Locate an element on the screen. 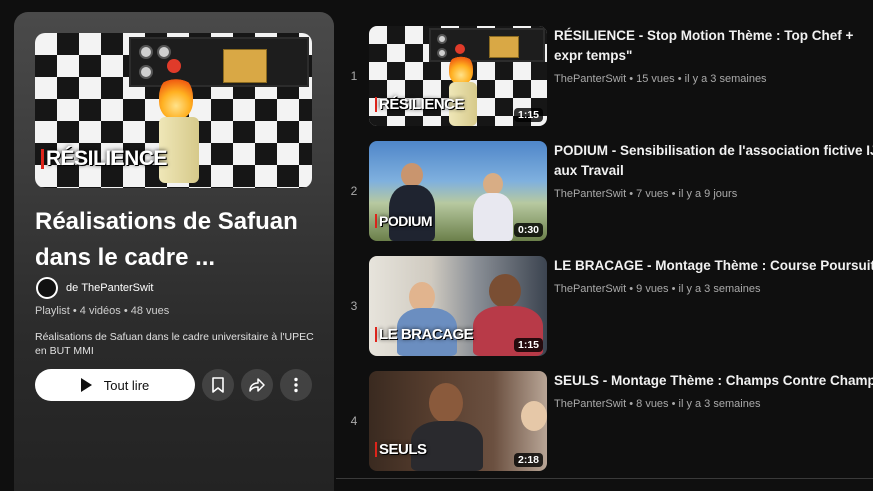 This screenshot has width=873, height=491. save-icon is located at coordinates (218, 385).